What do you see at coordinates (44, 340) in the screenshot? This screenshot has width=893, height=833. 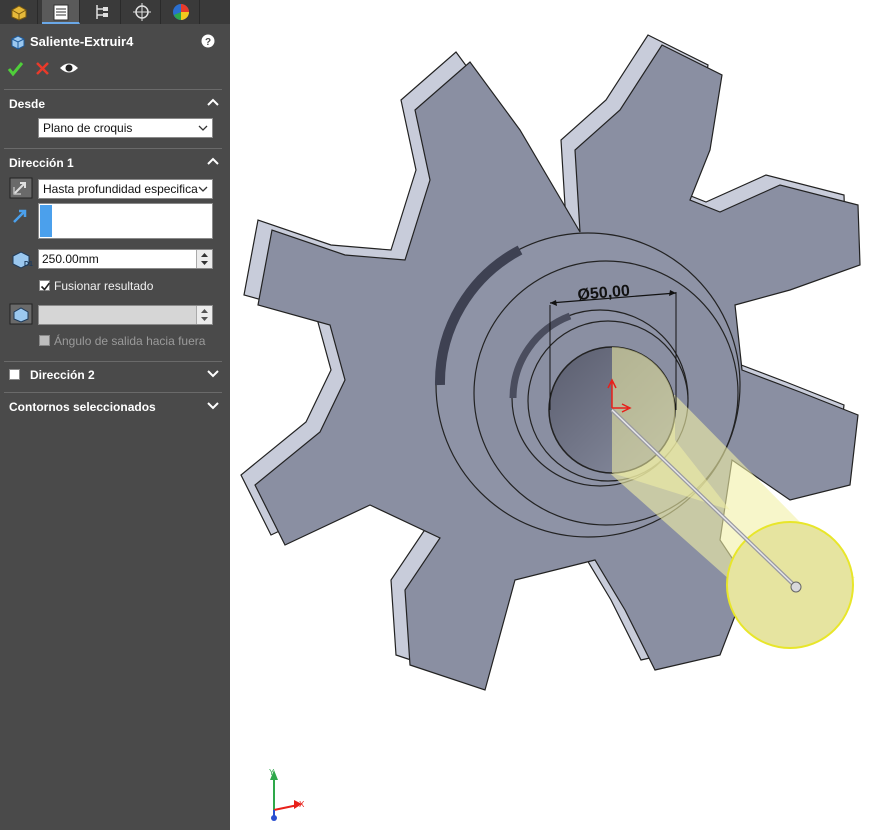 I see `draft-outward-checkbox` at bounding box center [44, 340].